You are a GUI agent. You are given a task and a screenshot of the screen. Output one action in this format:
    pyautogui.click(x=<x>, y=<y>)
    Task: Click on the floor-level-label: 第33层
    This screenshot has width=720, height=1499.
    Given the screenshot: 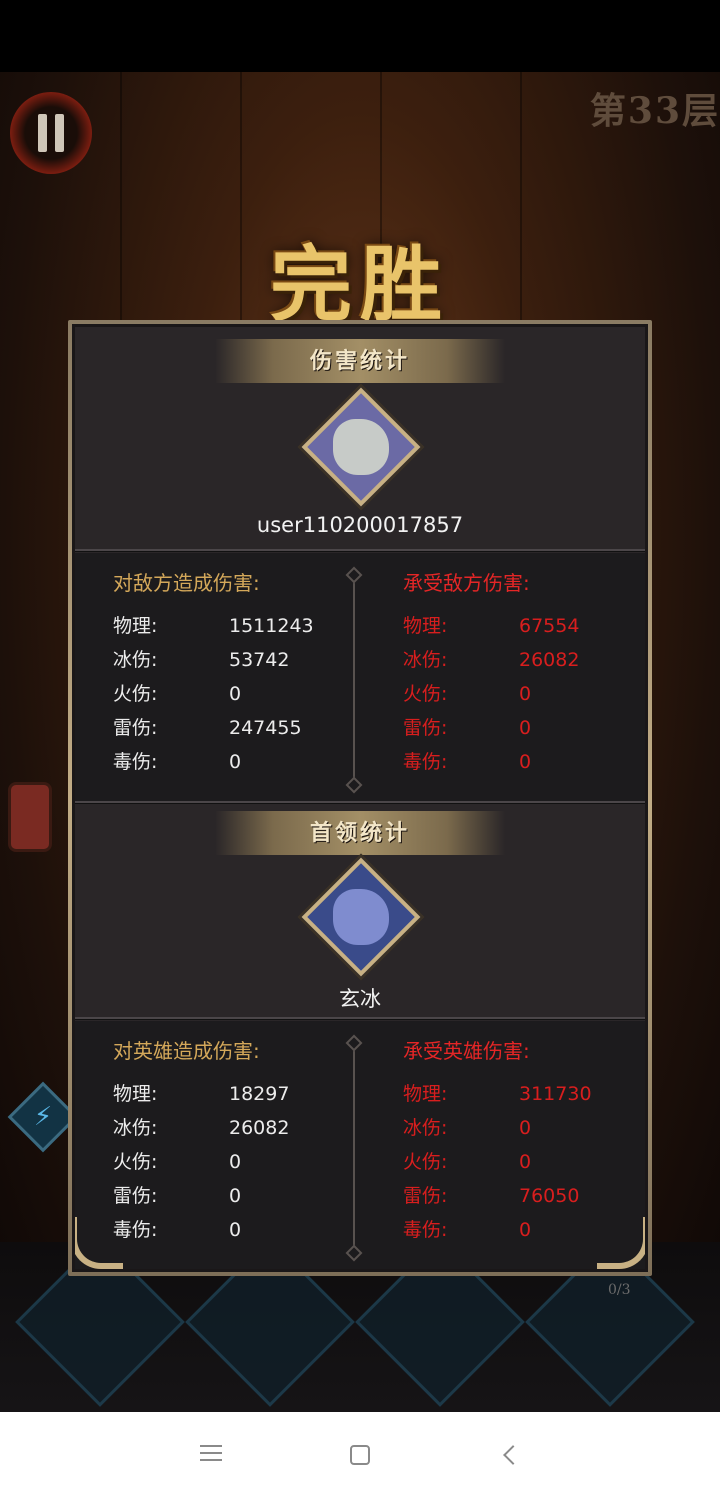 What is the action you would take?
    pyautogui.click(x=654, y=111)
    